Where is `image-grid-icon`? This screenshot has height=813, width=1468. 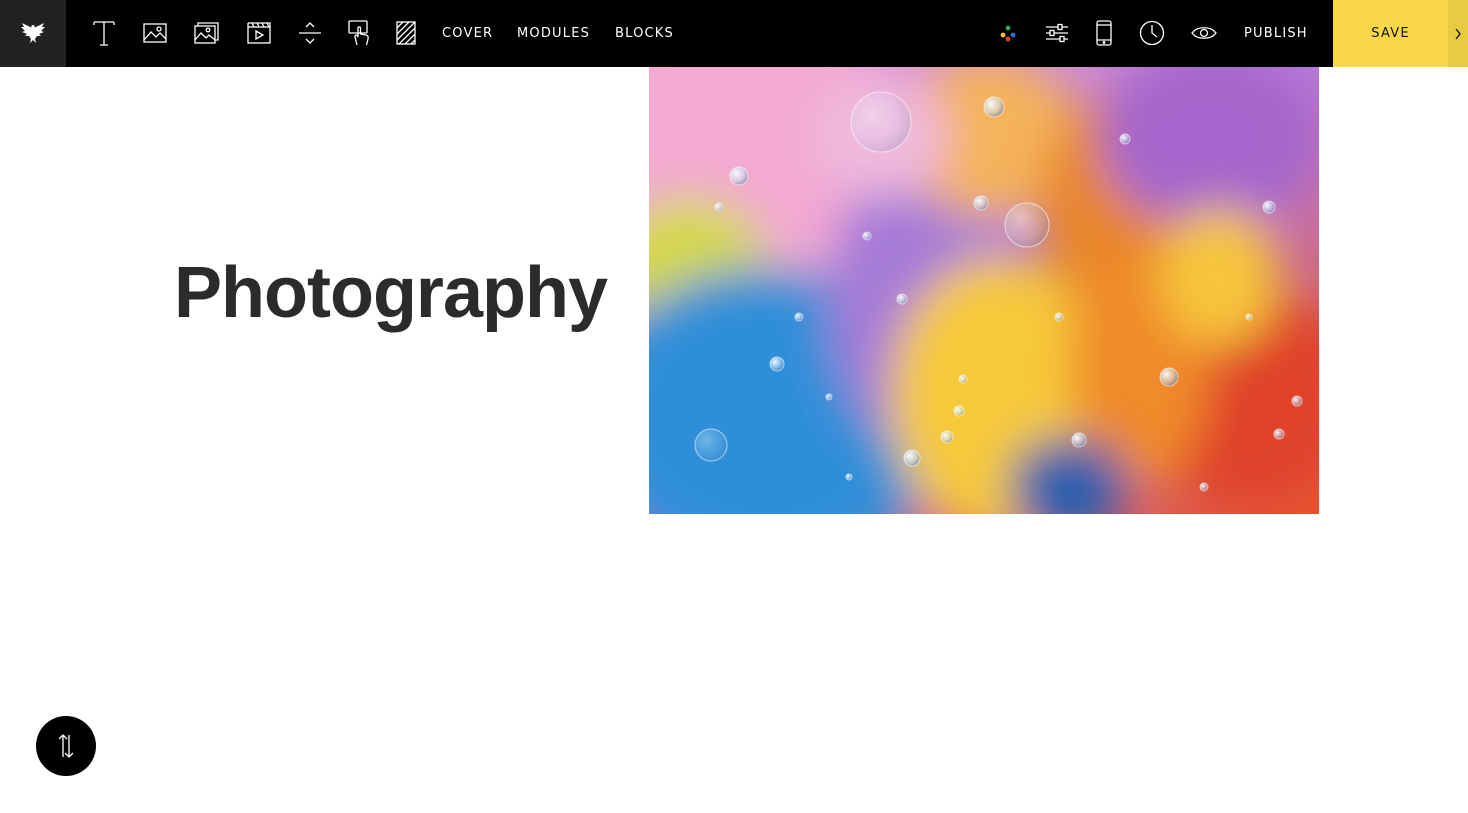
image-grid-icon is located at coordinates (206, 33).